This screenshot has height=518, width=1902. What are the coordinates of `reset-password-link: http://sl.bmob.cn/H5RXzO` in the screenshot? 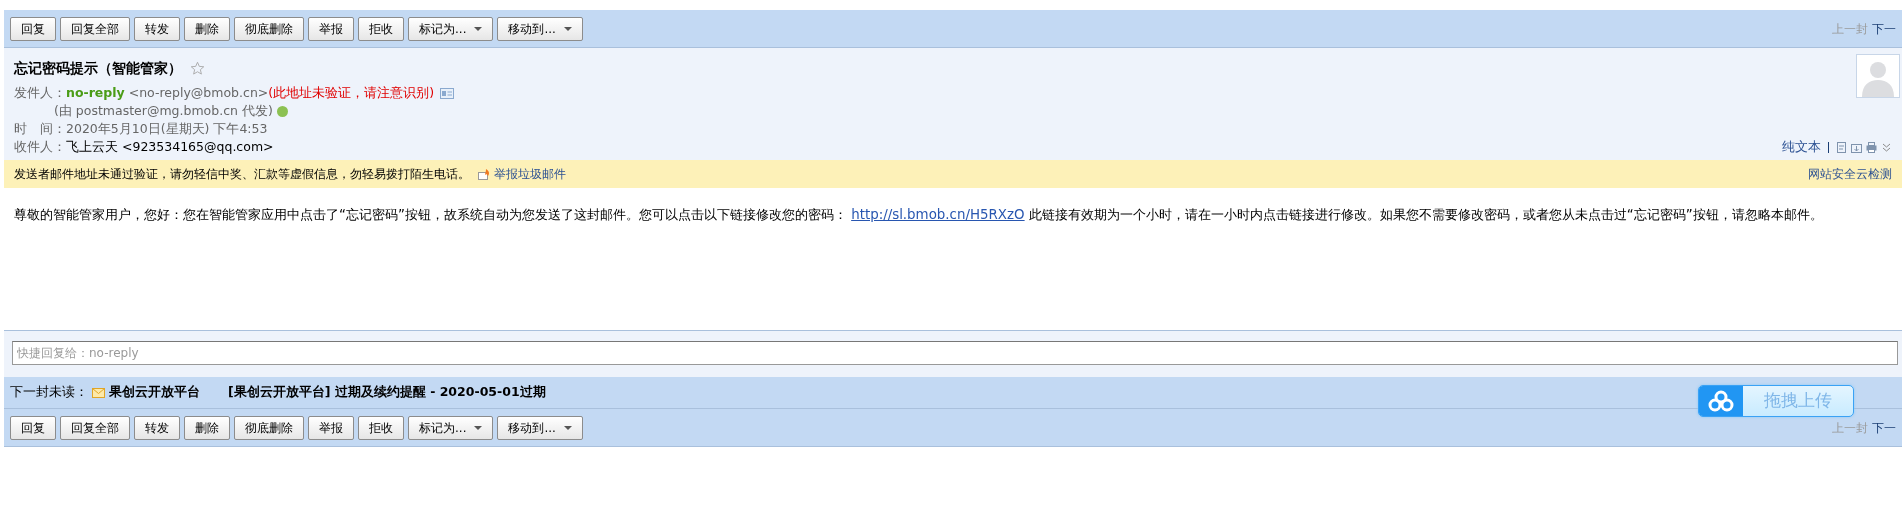 It's located at (938, 215).